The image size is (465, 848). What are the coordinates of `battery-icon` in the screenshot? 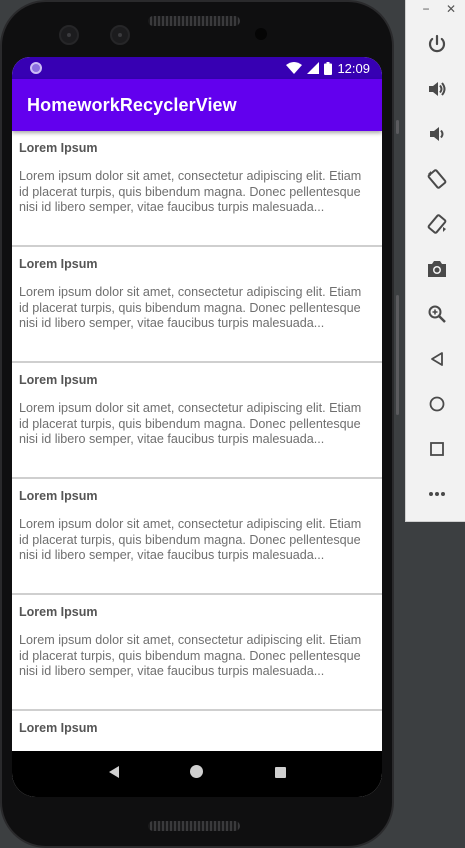 It's located at (328, 68).